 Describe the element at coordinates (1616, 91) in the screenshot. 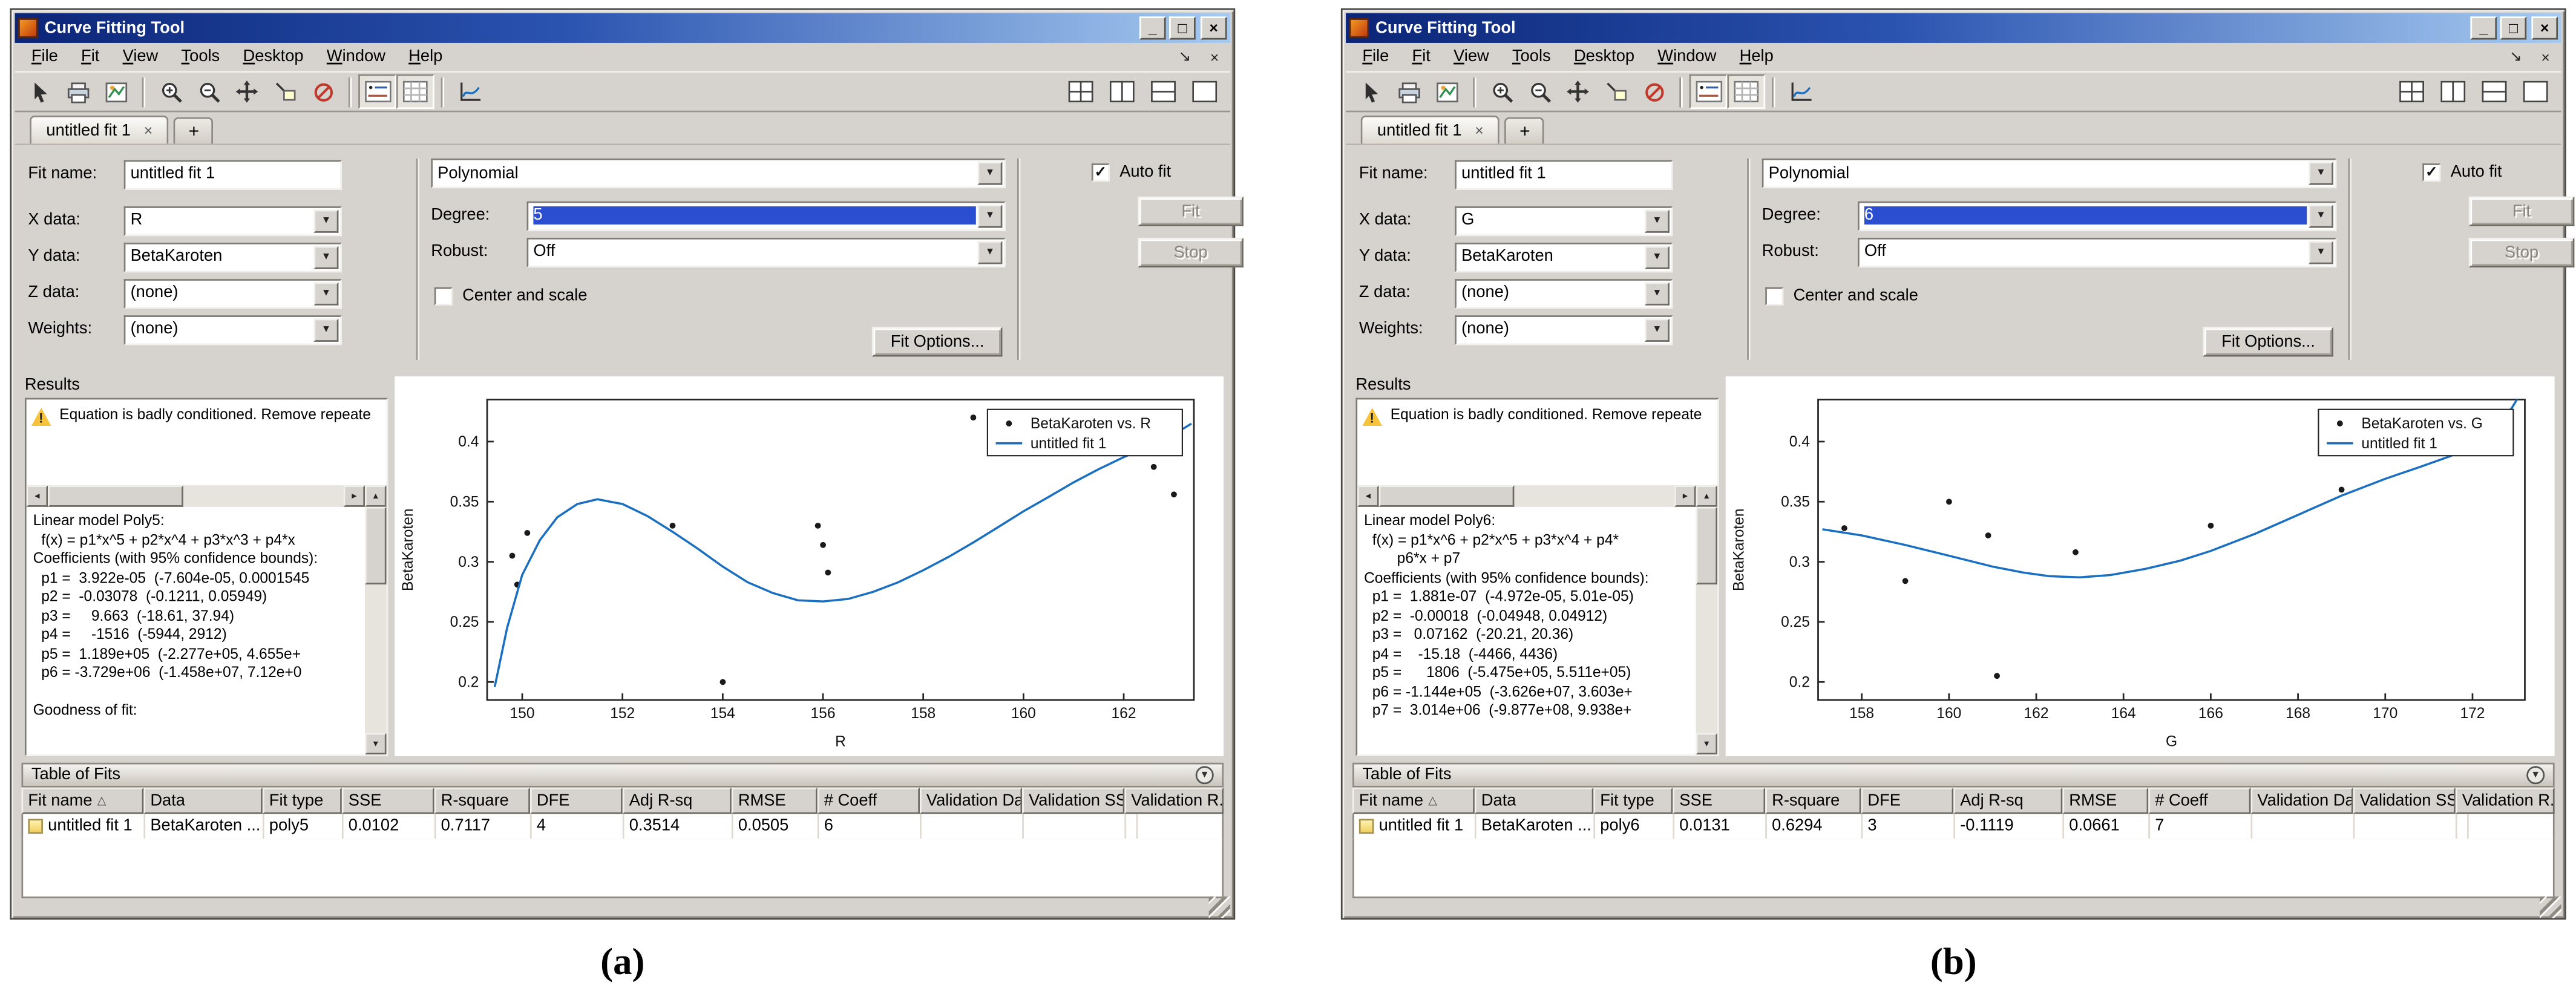

I see `data-cursor-button` at that location.